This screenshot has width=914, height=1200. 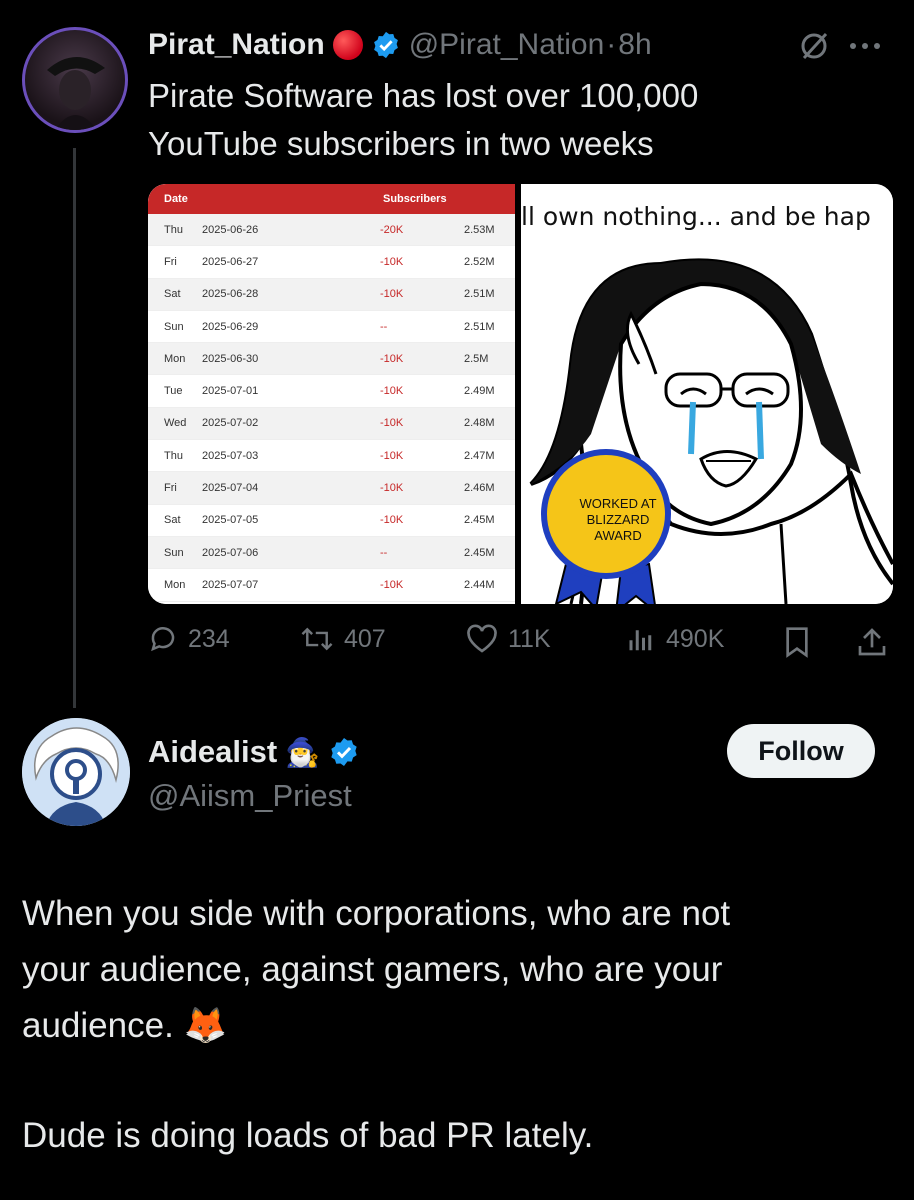 What do you see at coordinates (479, 261) in the screenshot?
I see `table-cell-total: 2.52M` at bounding box center [479, 261].